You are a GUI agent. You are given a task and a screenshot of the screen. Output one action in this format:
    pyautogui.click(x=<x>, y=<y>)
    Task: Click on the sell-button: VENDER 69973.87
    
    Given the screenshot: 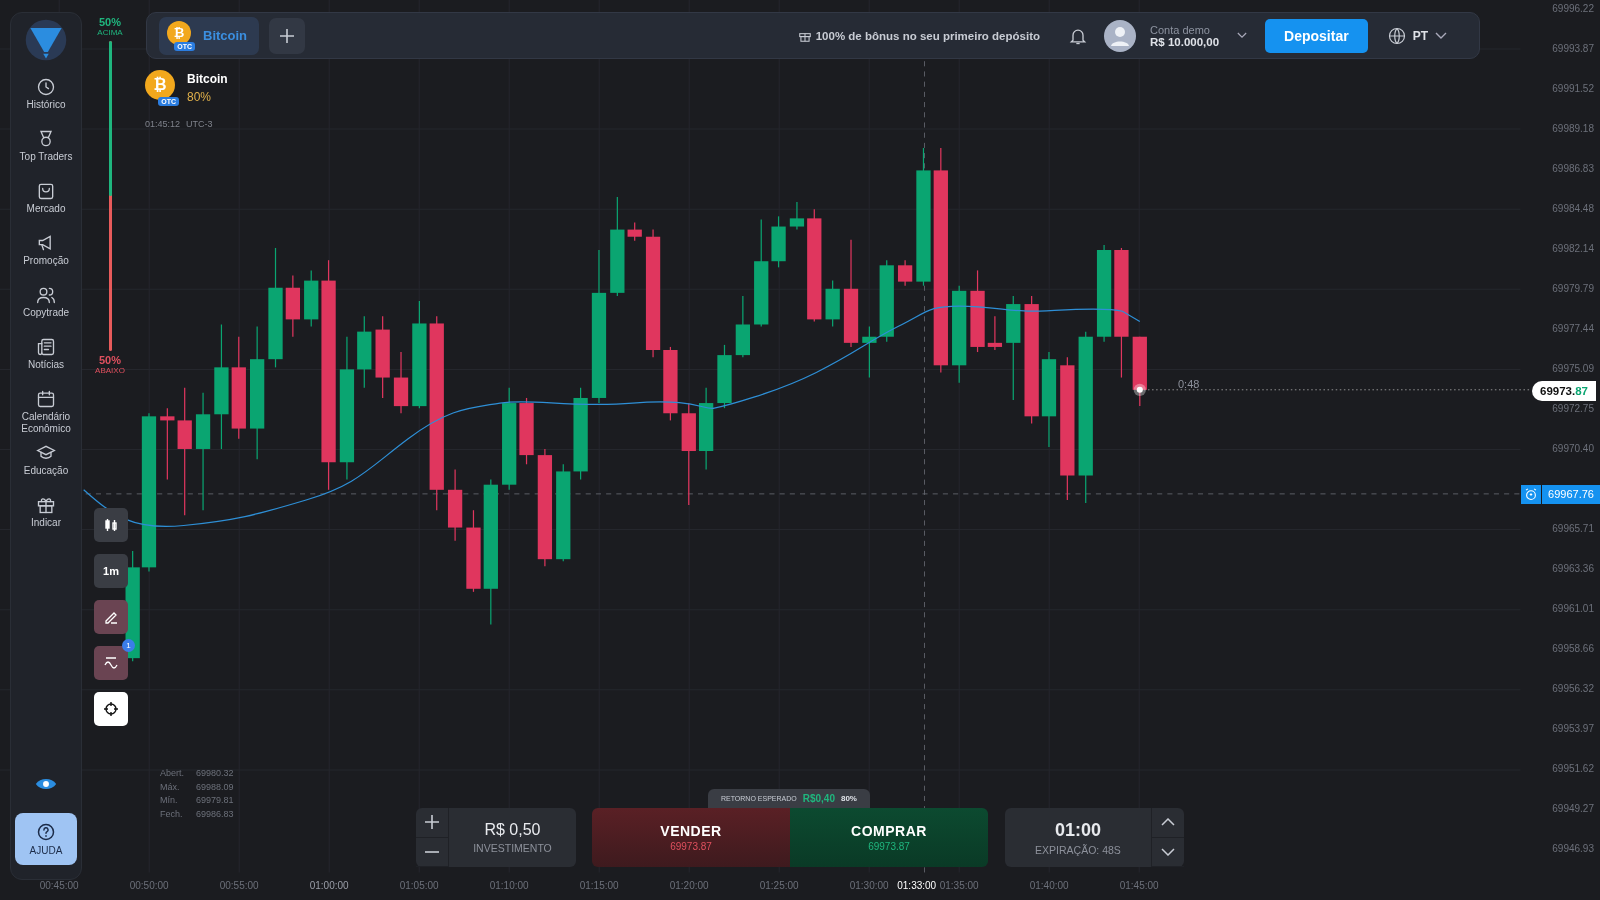 What is the action you would take?
    pyautogui.click(x=691, y=837)
    